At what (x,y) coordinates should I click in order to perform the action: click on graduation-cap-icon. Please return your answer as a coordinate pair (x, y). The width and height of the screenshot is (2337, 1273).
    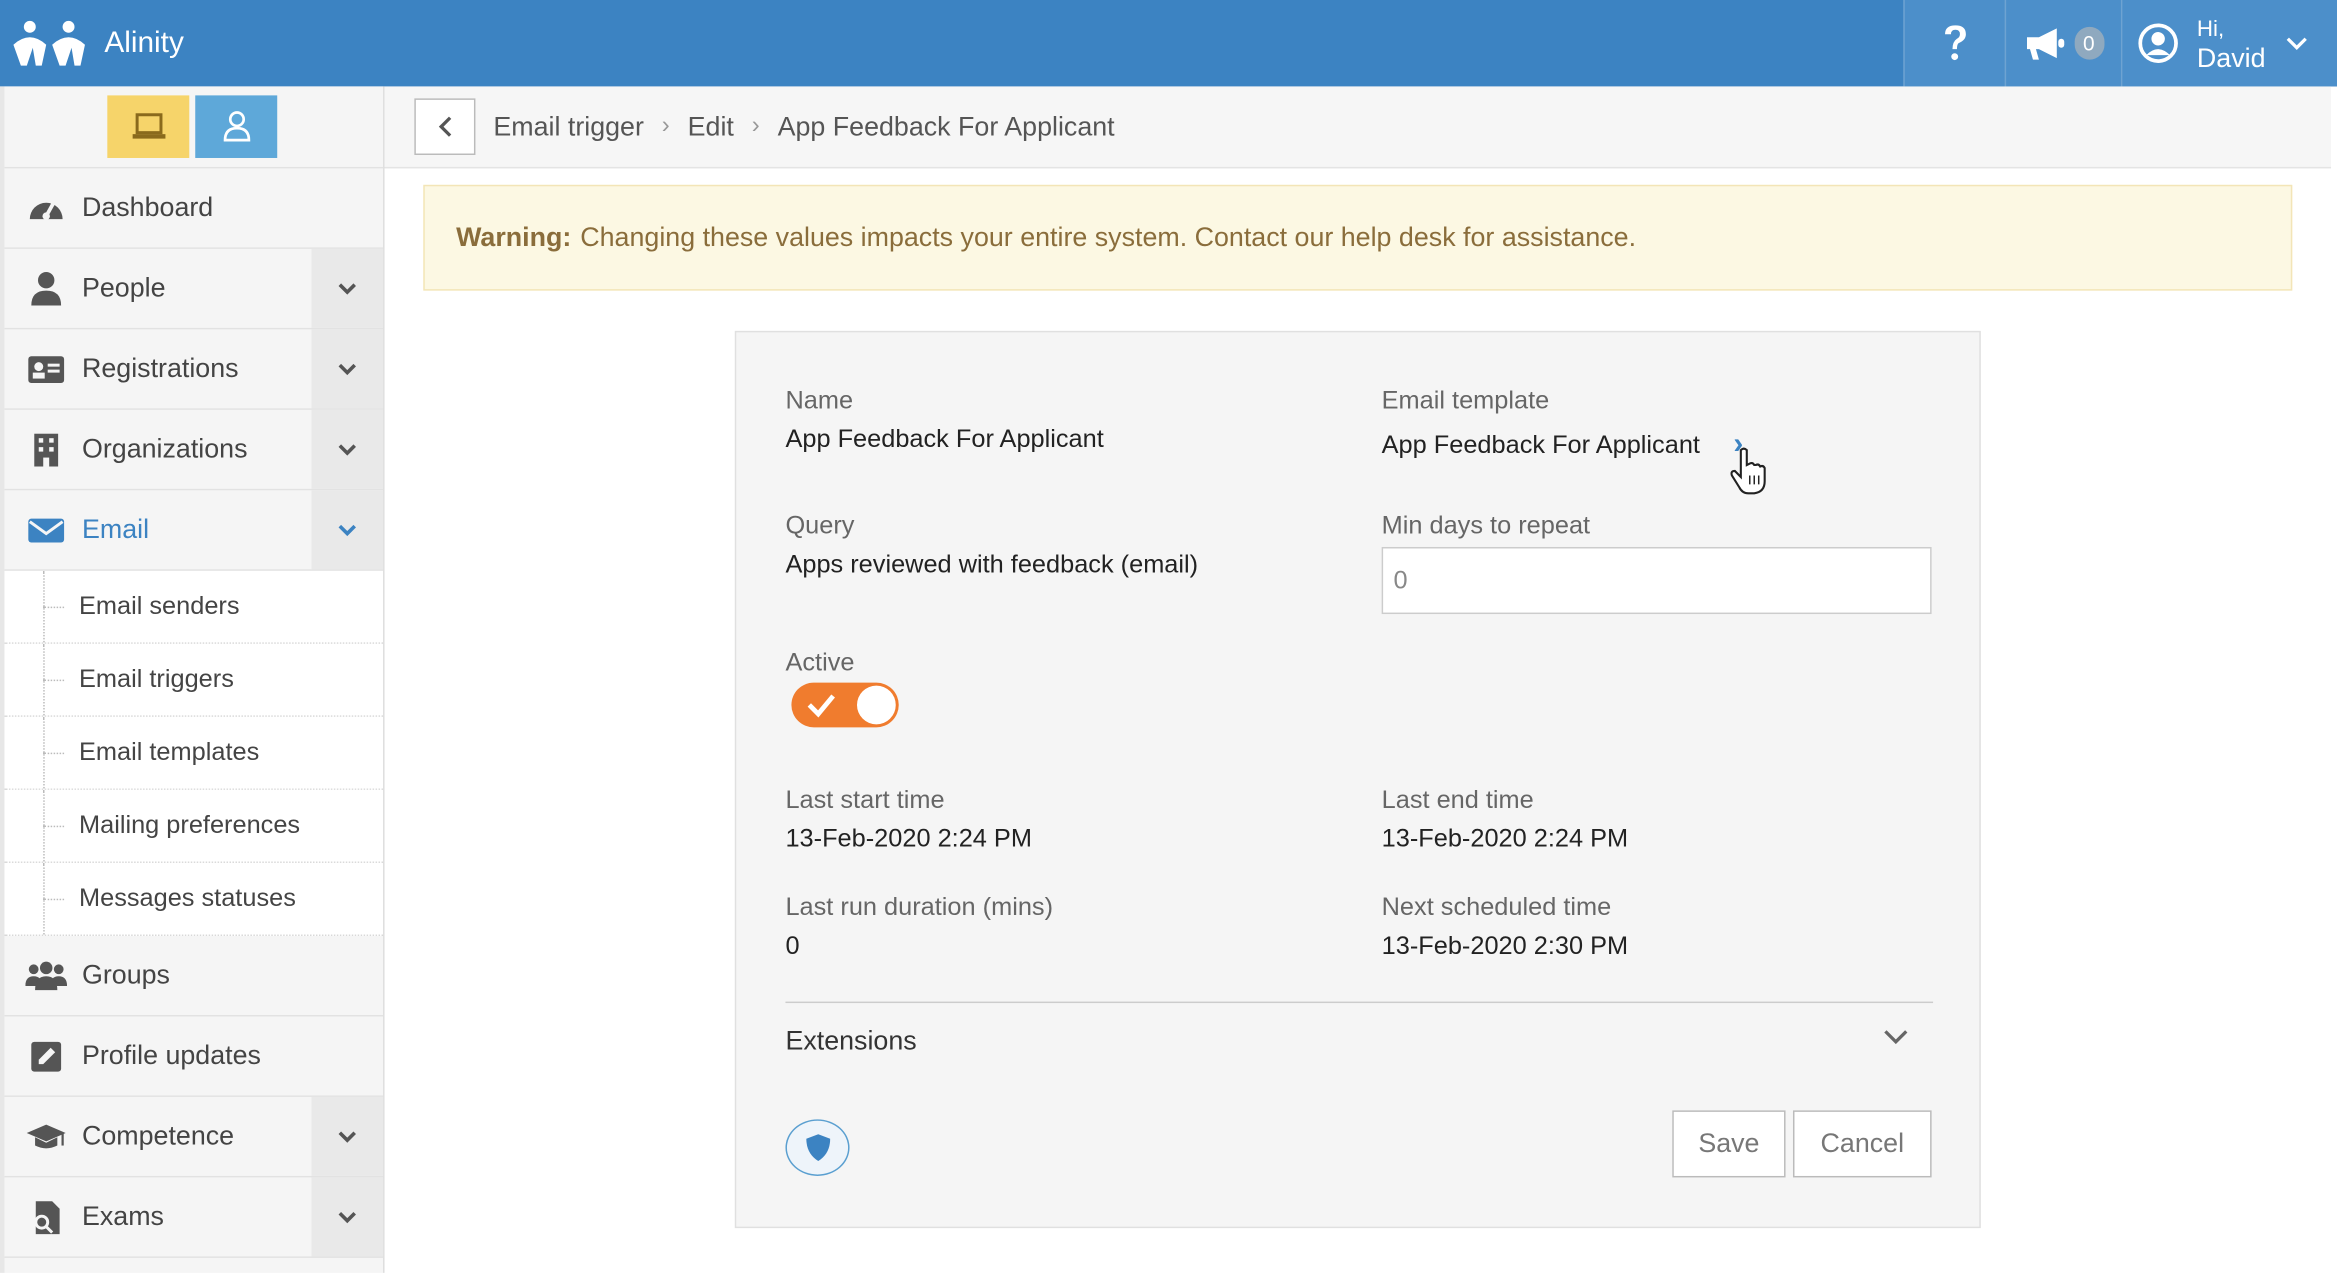
    Looking at the image, I should click on (46, 1137).